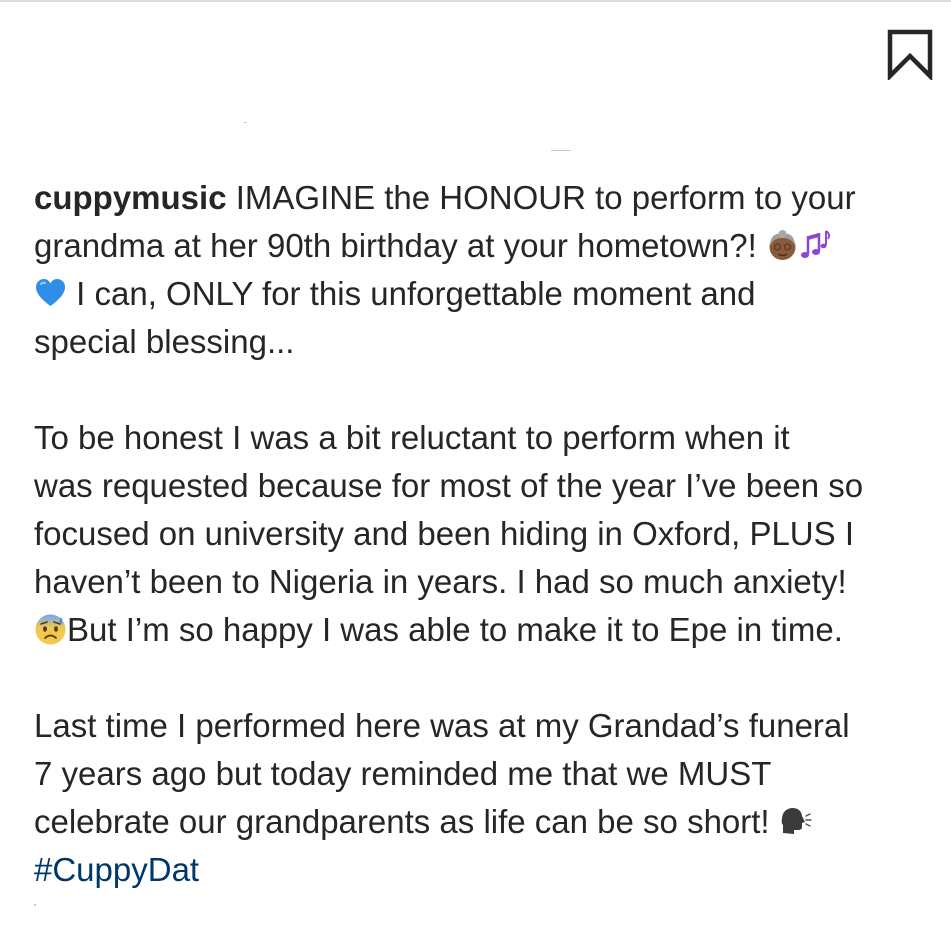 This screenshot has width=951, height=951. Describe the element at coordinates (130, 197) in the screenshot. I see `username-link: cuppymusic` at that location.